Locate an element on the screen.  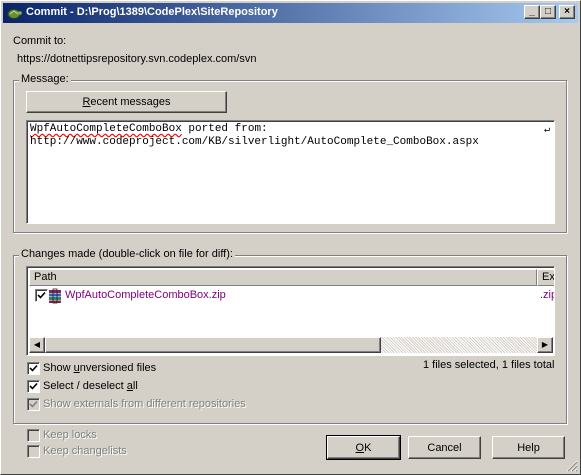
ok-button: OK is located at coordinates (363, 447).